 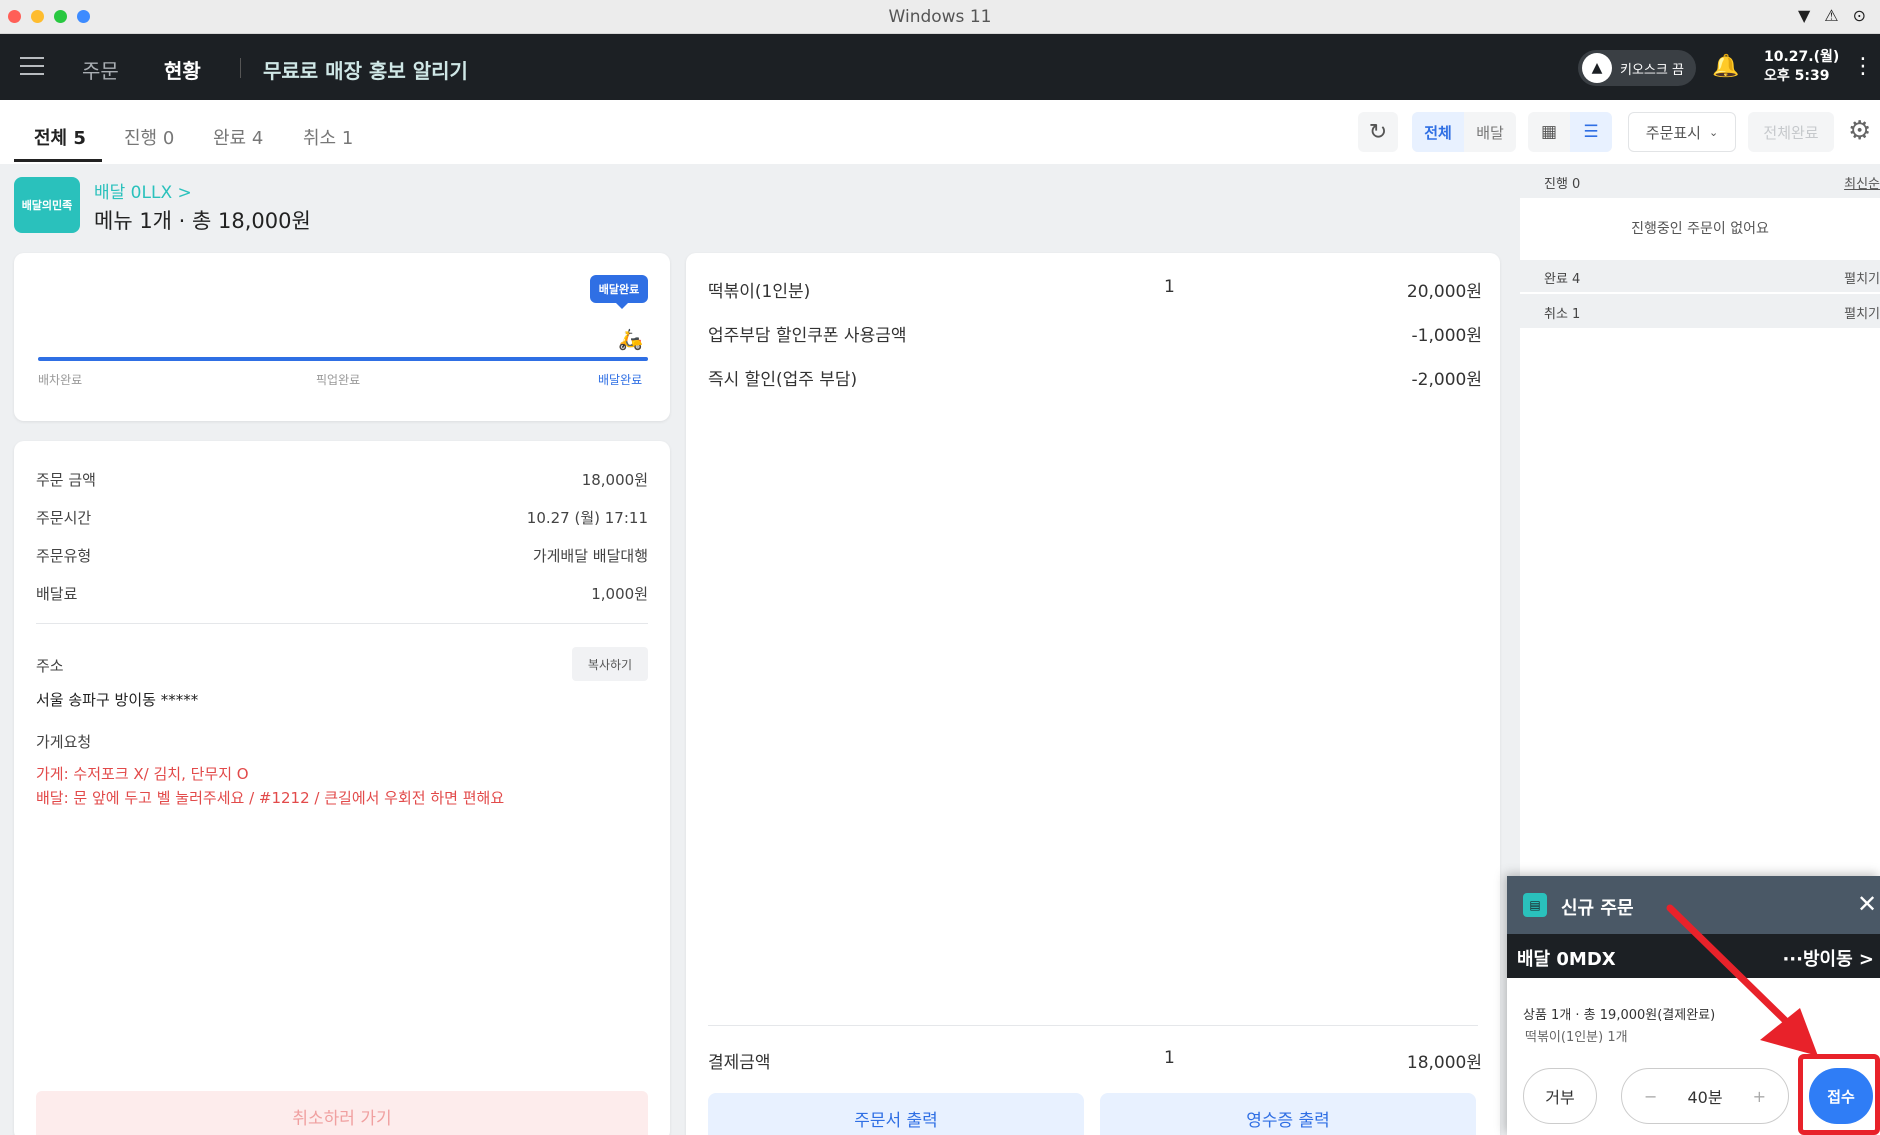 I want to click on tab-completed: 완료 4, so click(x=238, y=137).